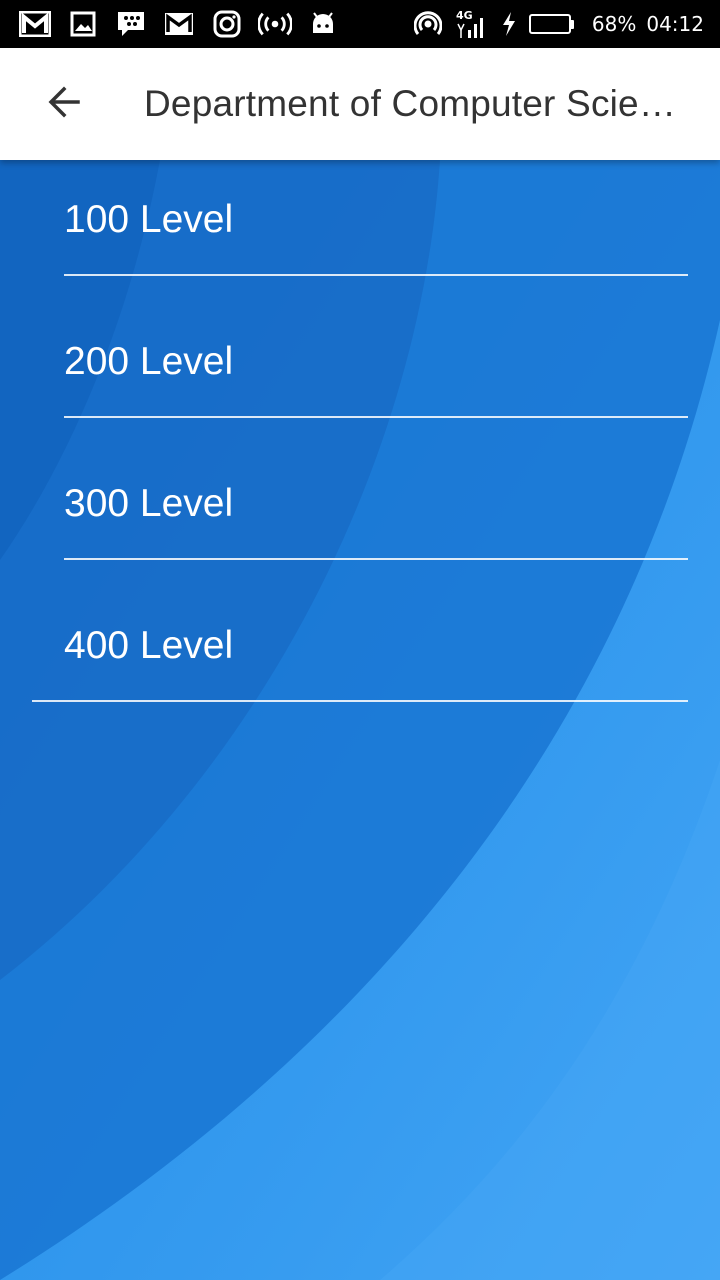  What do you see at coordinates (227, 24) in the screenshot?
I see `instagram-icon` at bounding box center [227, 24].